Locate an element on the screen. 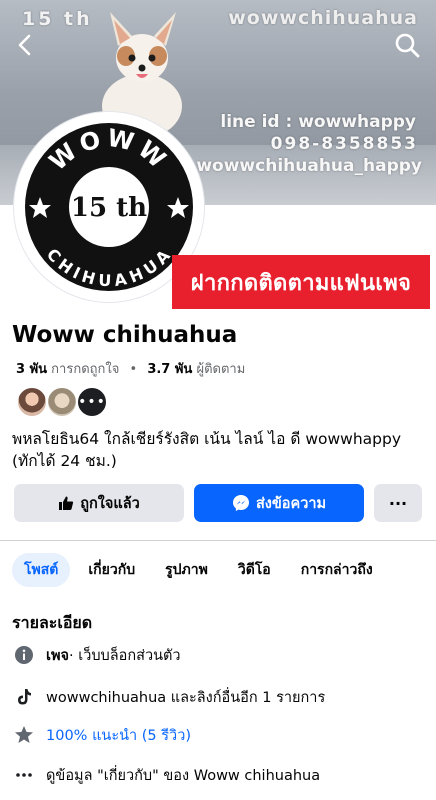 The width and height of the screenshot is (436, 800). info-icon is located at coordinates (24, 655).